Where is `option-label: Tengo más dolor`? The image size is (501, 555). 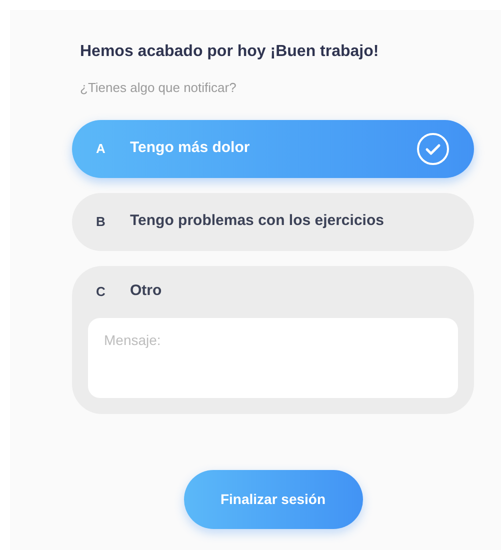 option-label: Tengo más dolor is located at coordinates (190, 148).